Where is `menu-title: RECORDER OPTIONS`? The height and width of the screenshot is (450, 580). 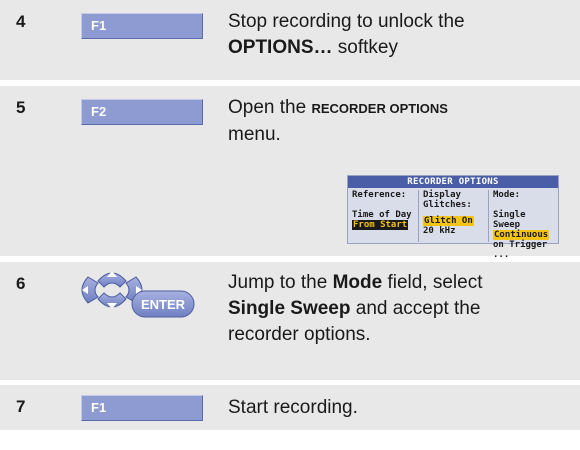 menu-title: RECORDER OPTIONS is located at coordinates (453, 182).